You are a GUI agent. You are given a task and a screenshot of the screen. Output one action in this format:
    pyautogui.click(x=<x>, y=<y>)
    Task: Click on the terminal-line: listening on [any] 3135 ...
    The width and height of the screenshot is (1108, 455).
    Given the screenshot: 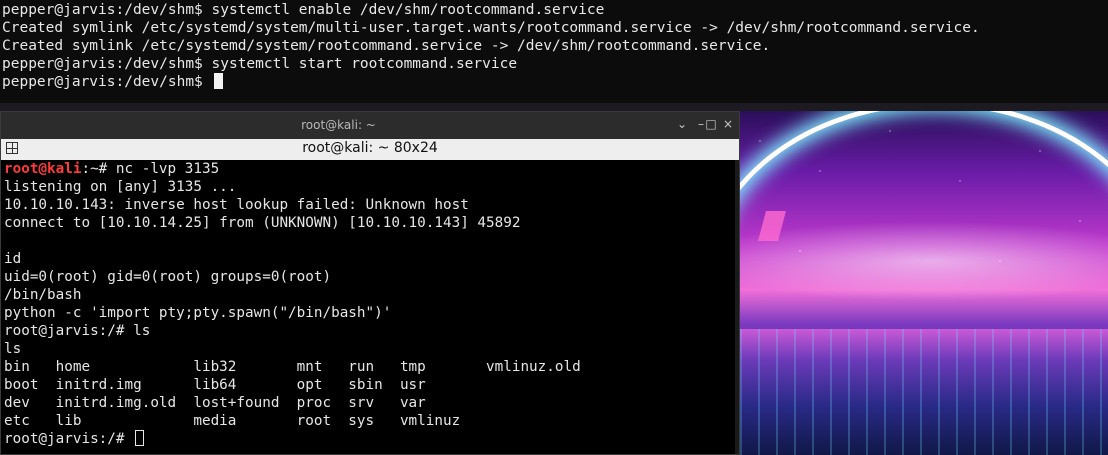 What is the action you would take?
    pyautogui.click(x=120, y=187)
    